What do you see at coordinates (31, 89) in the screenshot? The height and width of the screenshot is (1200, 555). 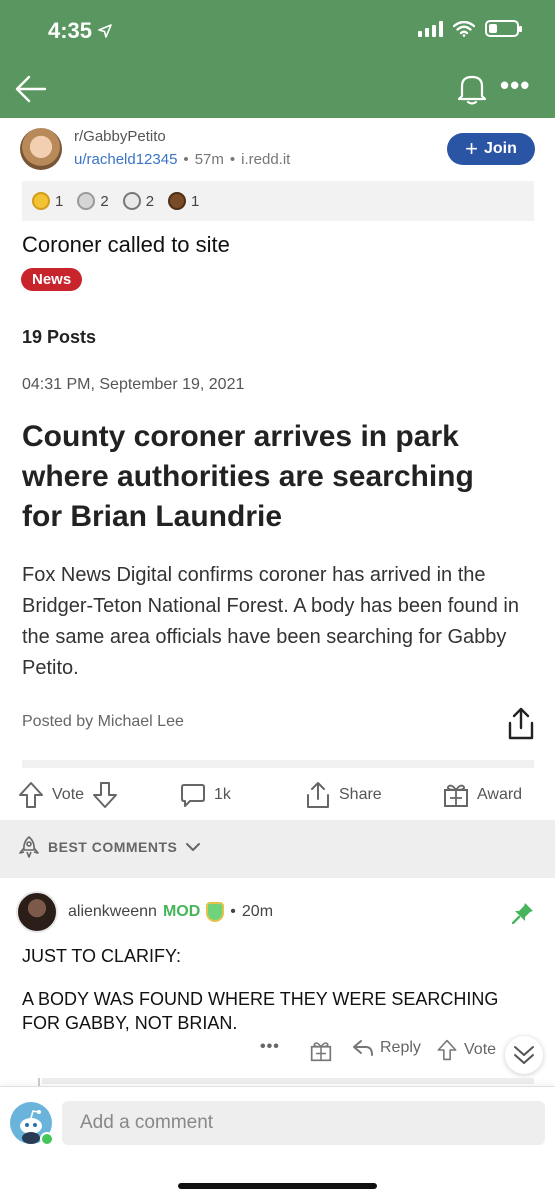 I see `back-arrow-icon` at bounding box center [31, 89].